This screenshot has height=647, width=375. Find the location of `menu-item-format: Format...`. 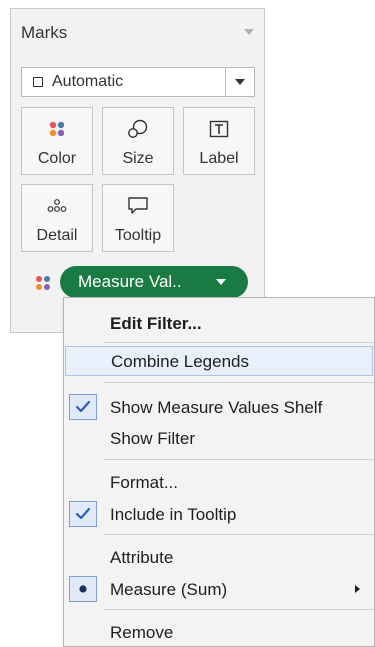

menu-item-format: Format... is located at coordinates (219, 482).